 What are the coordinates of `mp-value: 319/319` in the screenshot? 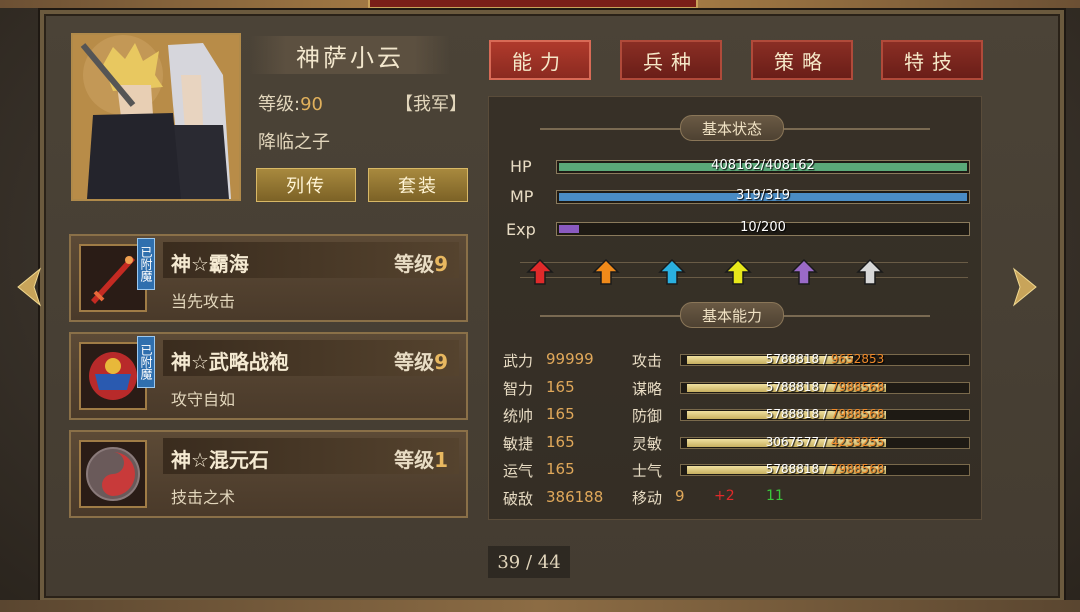 It's located at (762, 195).